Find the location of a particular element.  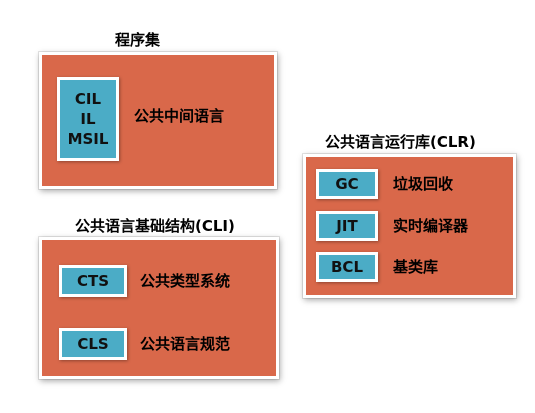

cls-label: 公共语言规范 is located at coordinates (185, 344).